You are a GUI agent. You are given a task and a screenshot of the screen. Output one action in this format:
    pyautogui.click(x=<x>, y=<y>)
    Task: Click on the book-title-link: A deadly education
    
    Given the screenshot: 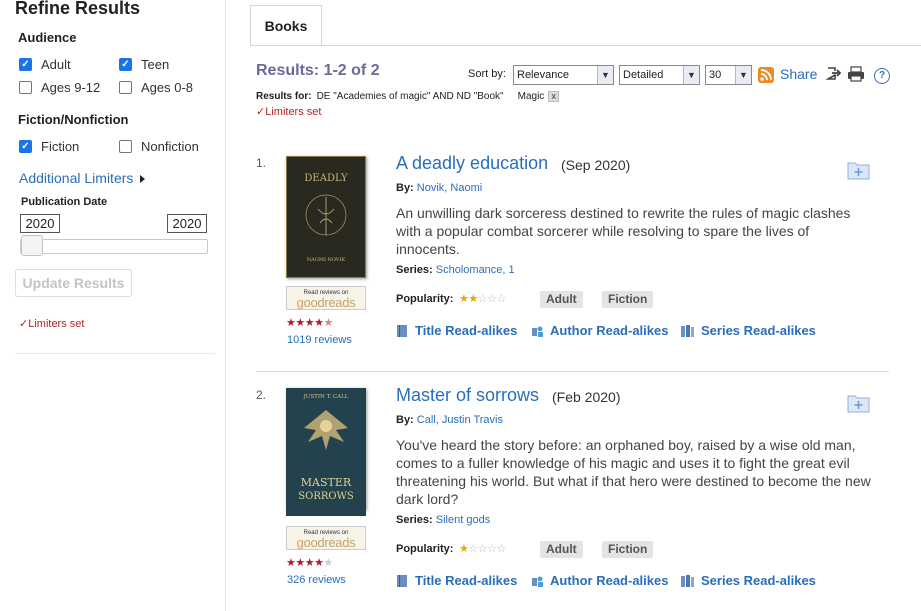 What is the action you would take?
    pyautogui.click(x=472, y=163)
    